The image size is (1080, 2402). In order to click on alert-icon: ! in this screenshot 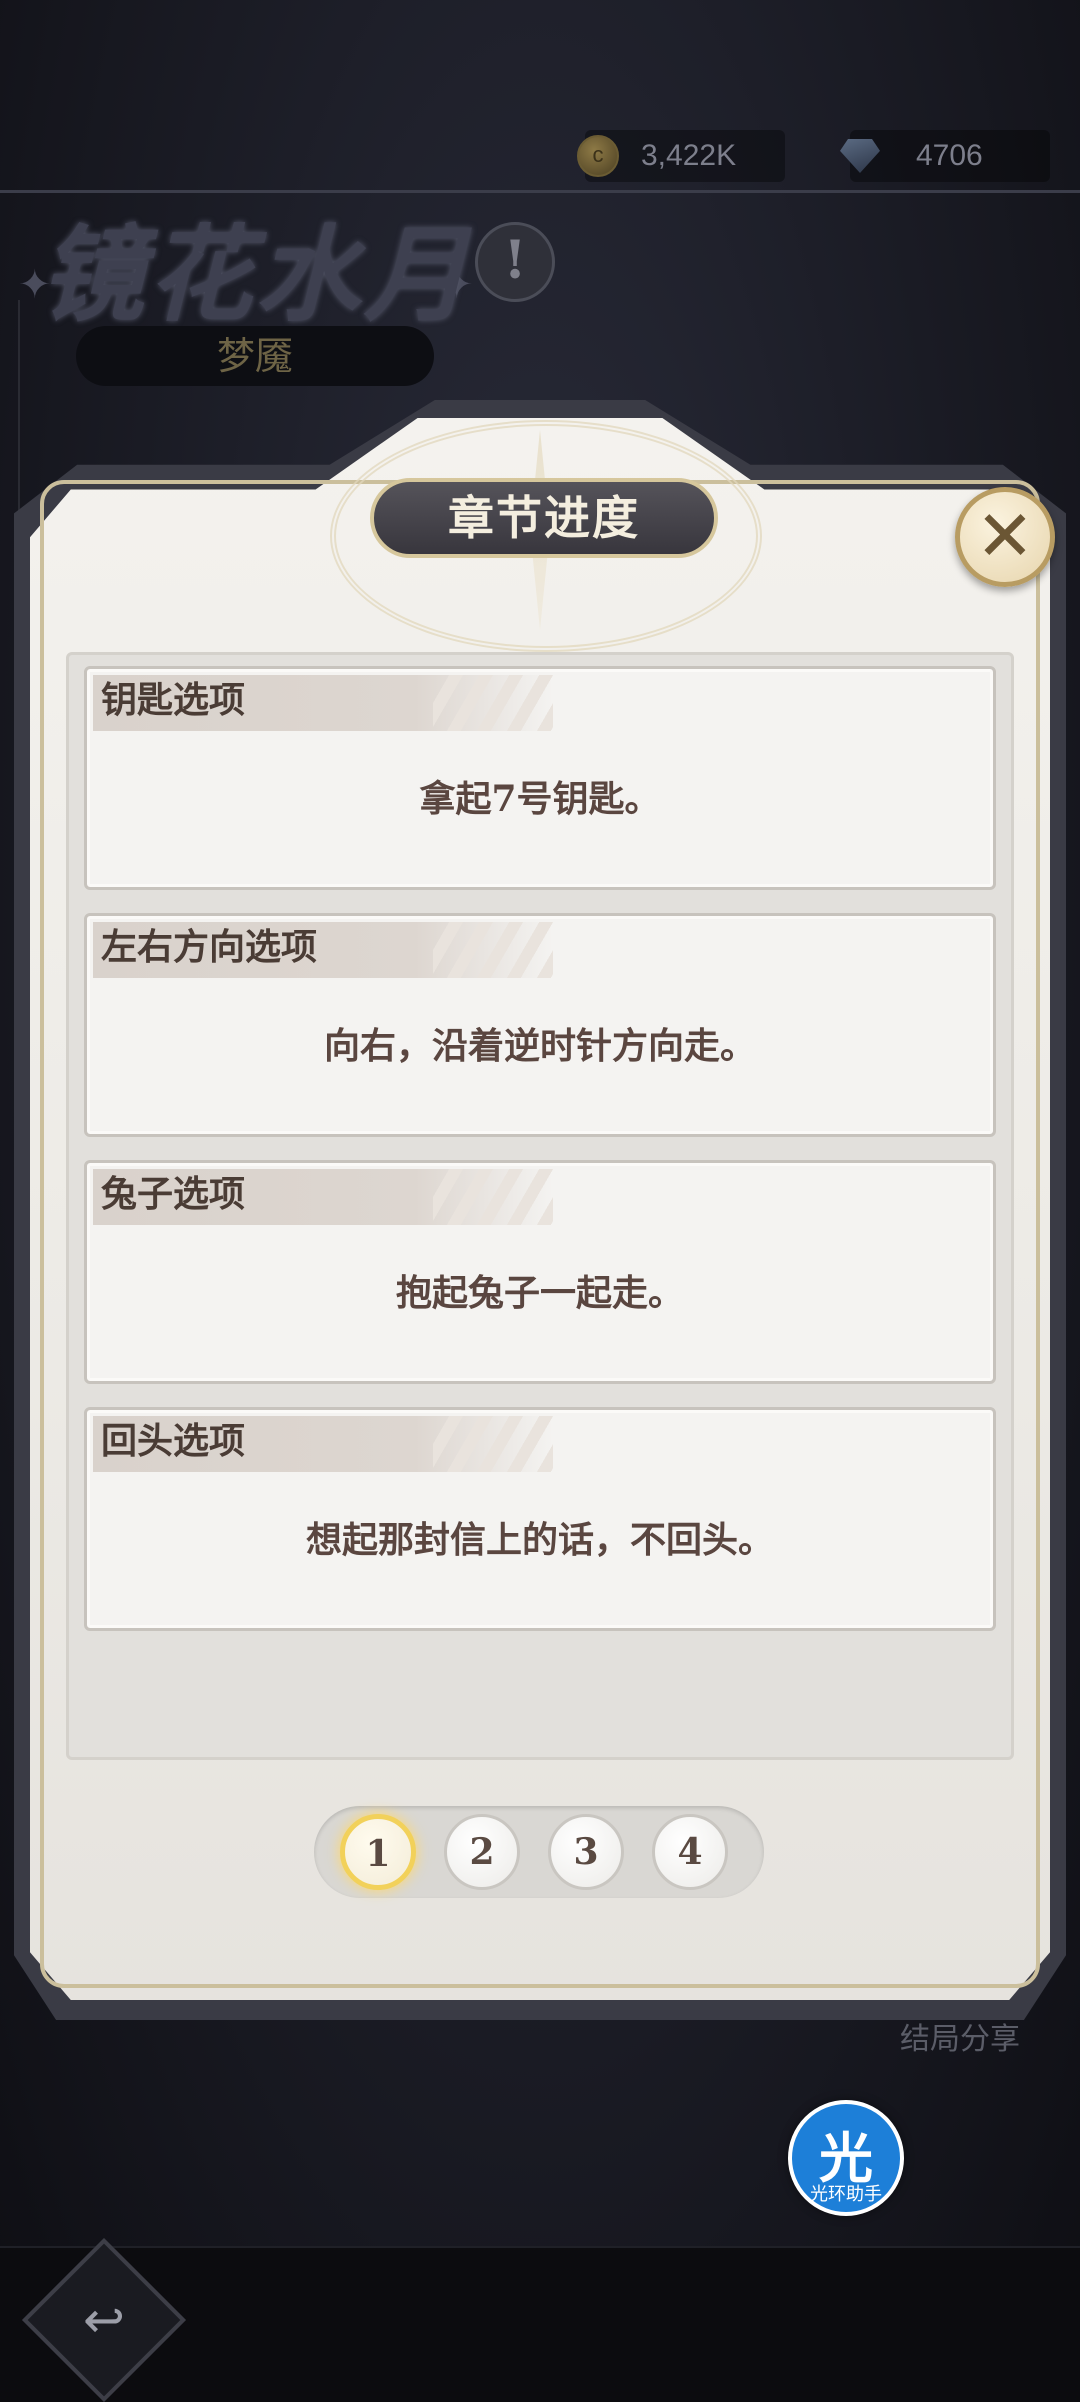, I will do `click(515, 262)`.